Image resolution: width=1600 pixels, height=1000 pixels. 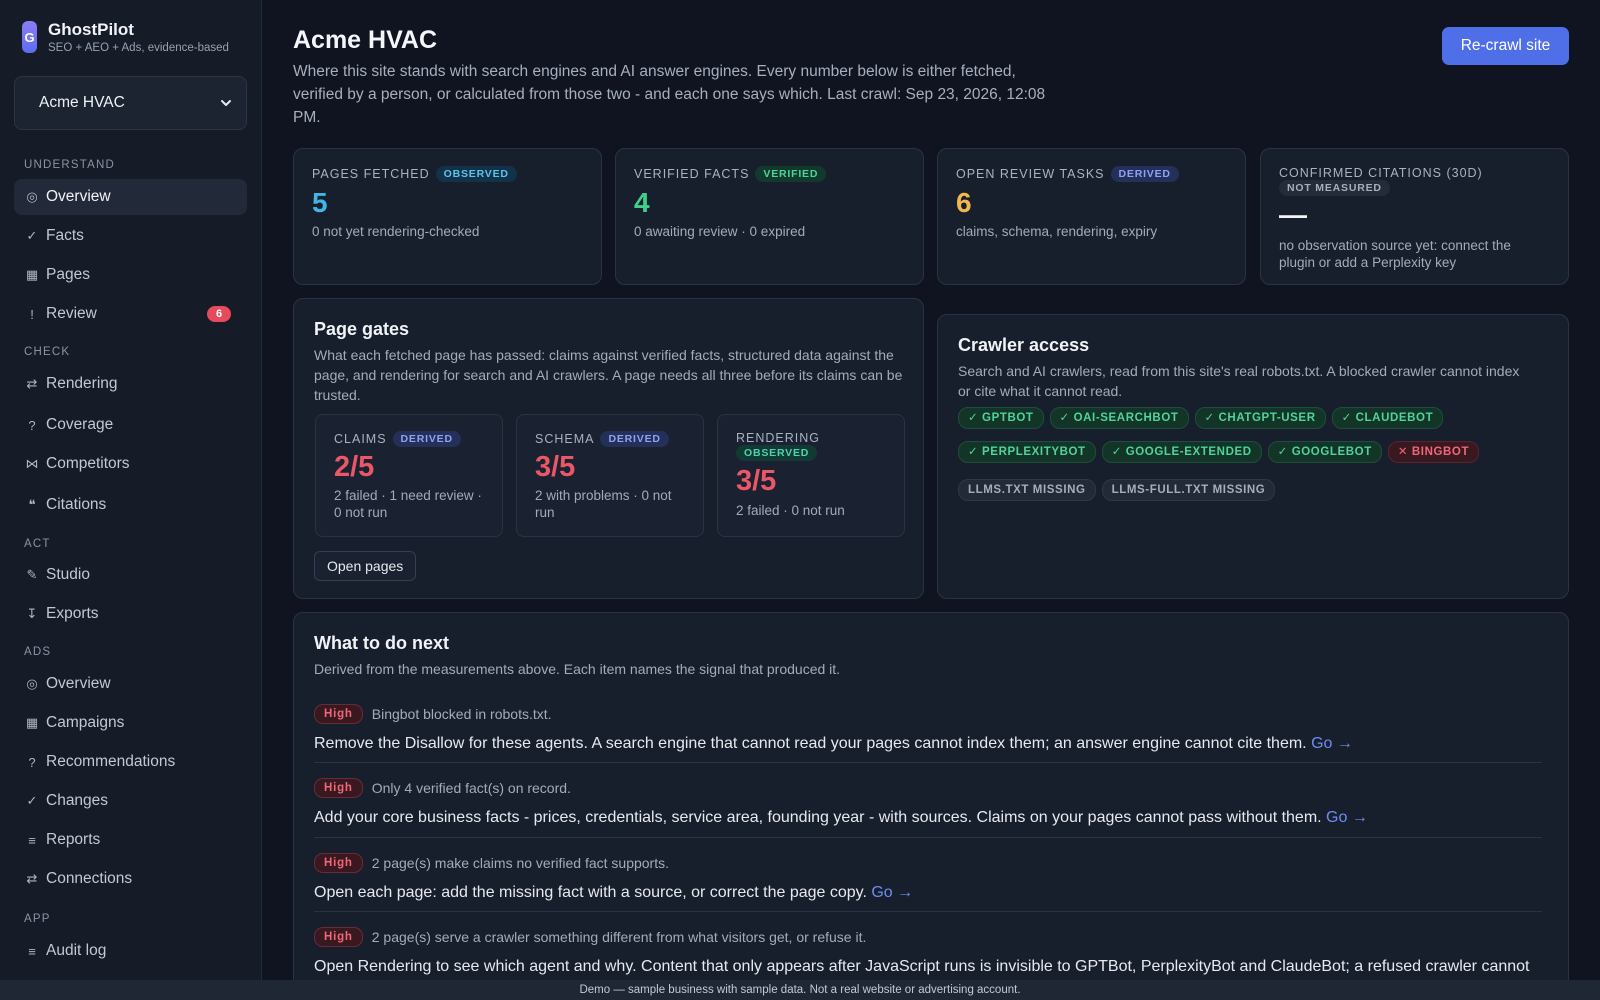 I want to click on crawler-chip-allowed: ✓ Google-Extended, so click(x=1181, y=452).